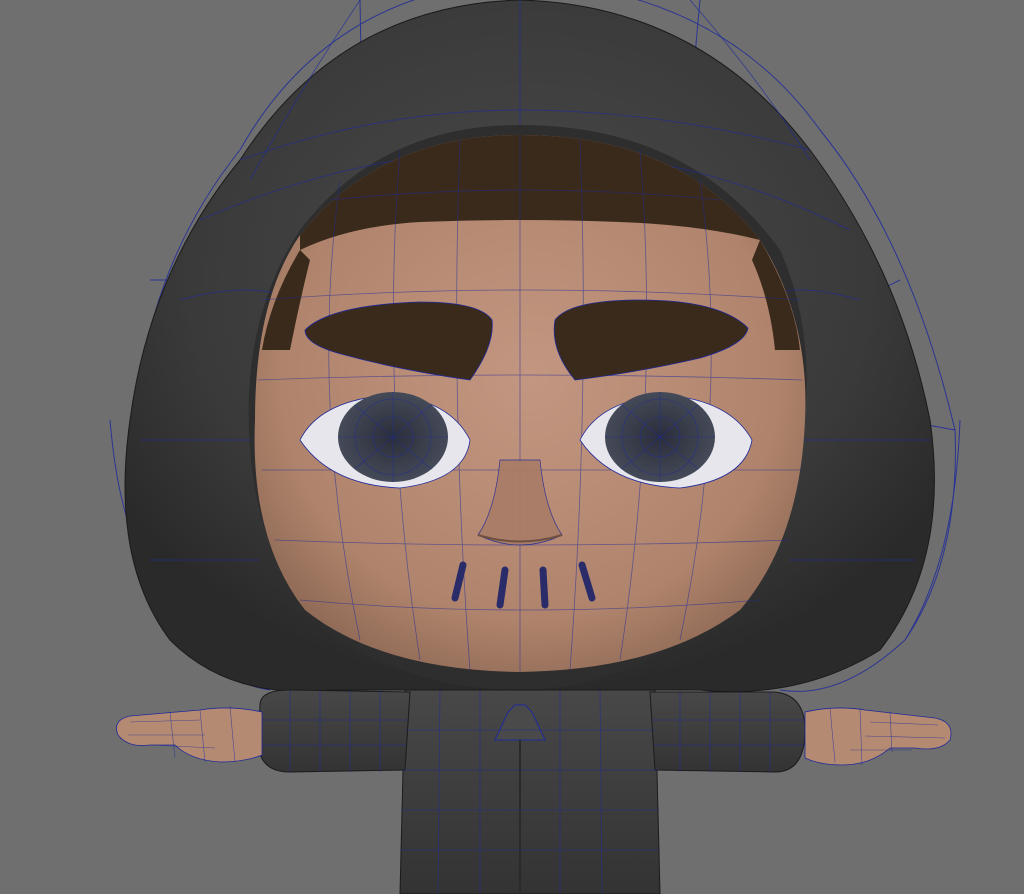  I want to click on right-hand, so click(878, 736).